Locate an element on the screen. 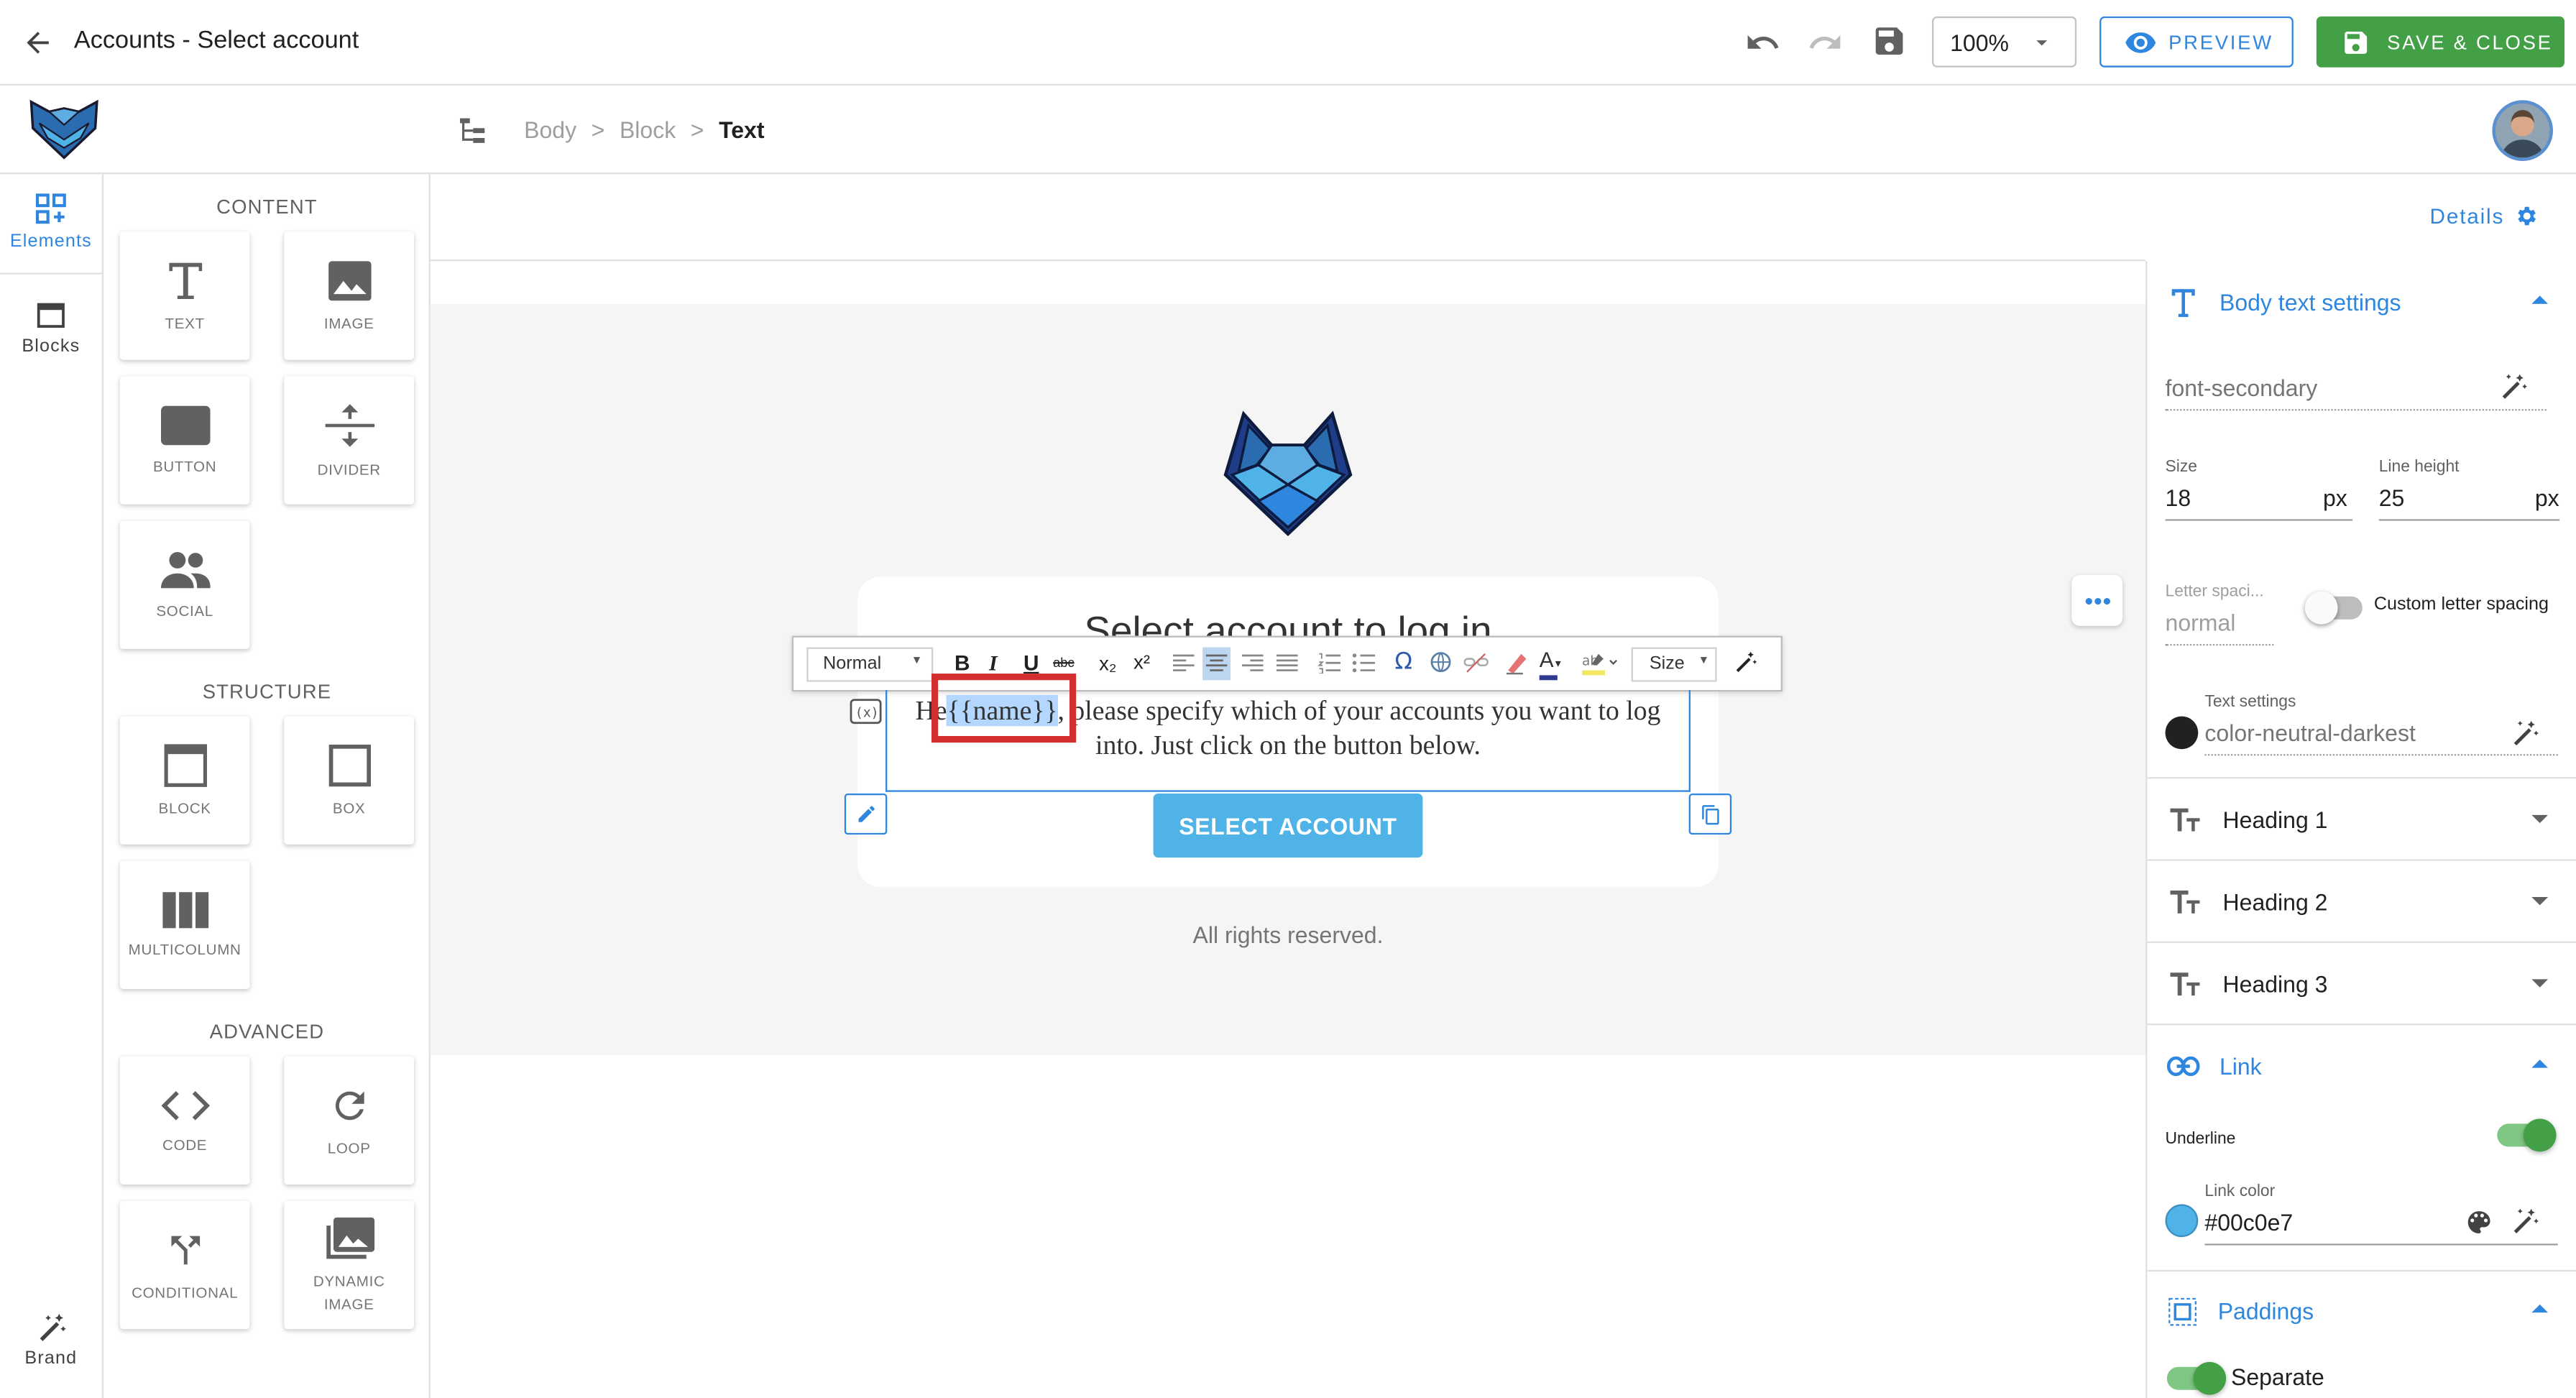  social-tile: SOCIAL is located at coordinates (184, 584).